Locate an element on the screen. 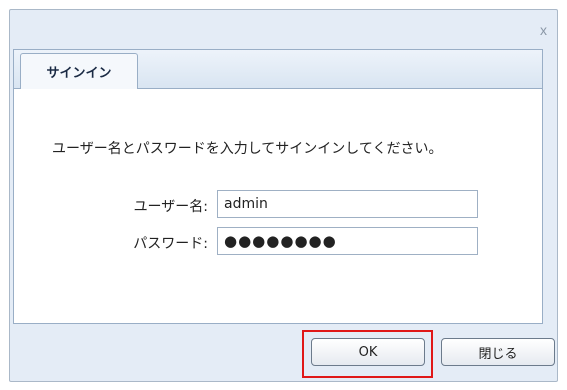 Image resolution: width=567 pixels, height=390 pixels. close-icon: x is located at coordinates (543, 30).